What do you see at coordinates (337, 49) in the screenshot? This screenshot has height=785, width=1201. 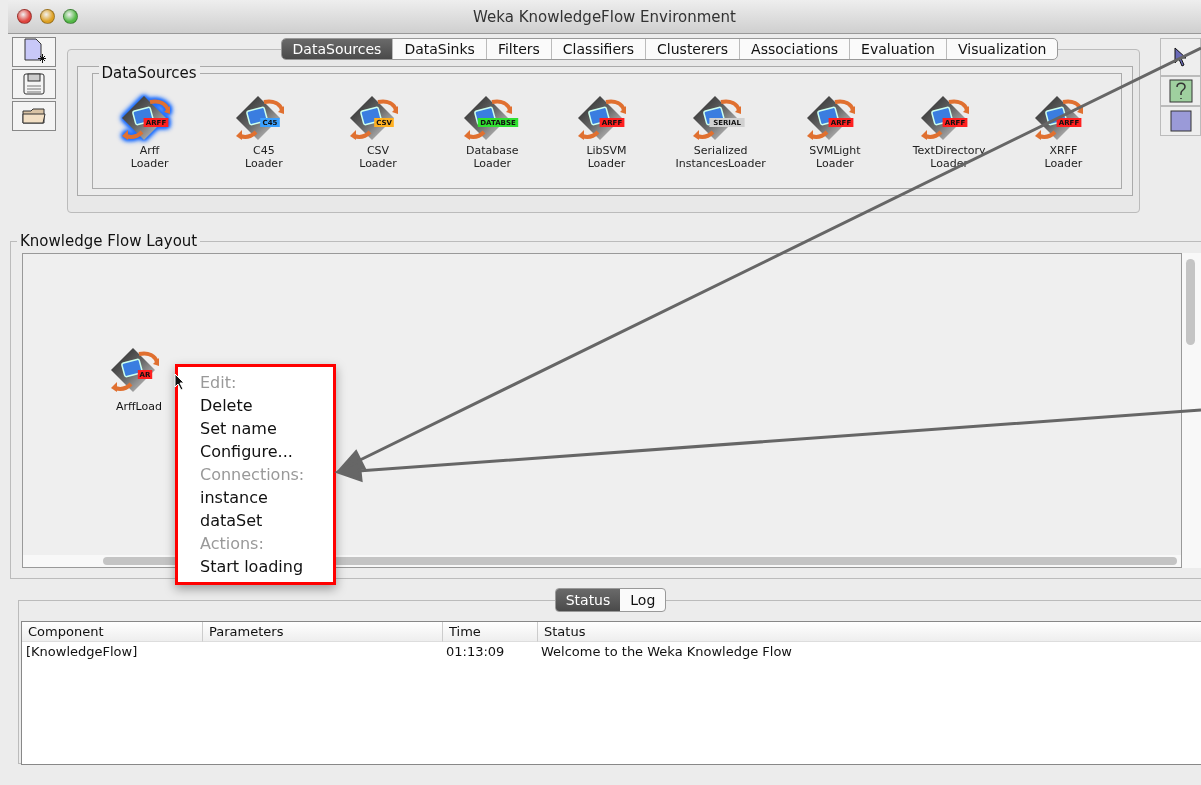 I see `tab: DataSources` at bounding box center [337, 49].